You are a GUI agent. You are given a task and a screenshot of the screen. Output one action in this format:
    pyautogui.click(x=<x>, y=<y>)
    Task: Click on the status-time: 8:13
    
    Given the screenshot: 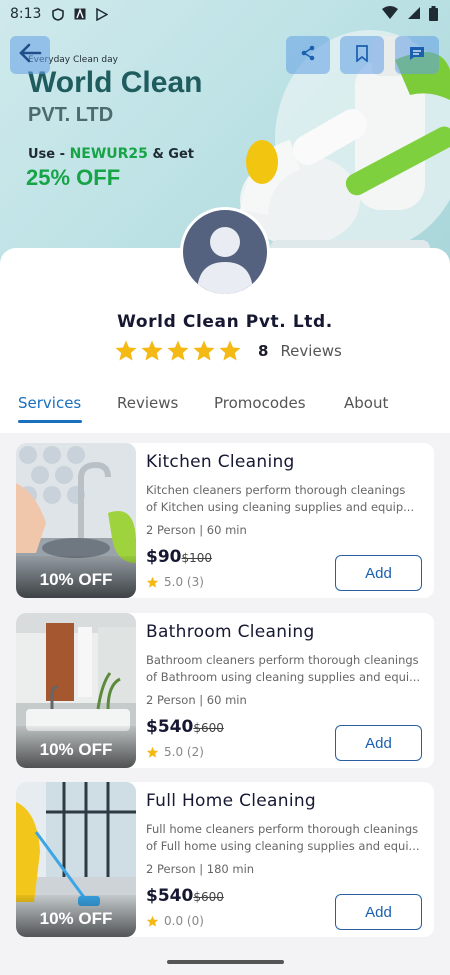 What is the action you would take?
    pyautogui.click(x=26, y=14)
    